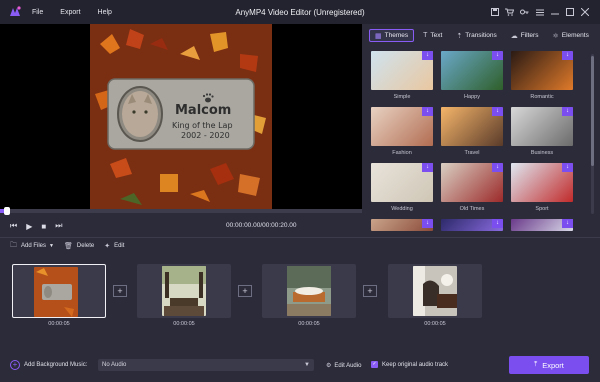 The width and height of the screenshot is (600, 382). I want to click on delete-button: 🗑 Delete, so click(79, 246).